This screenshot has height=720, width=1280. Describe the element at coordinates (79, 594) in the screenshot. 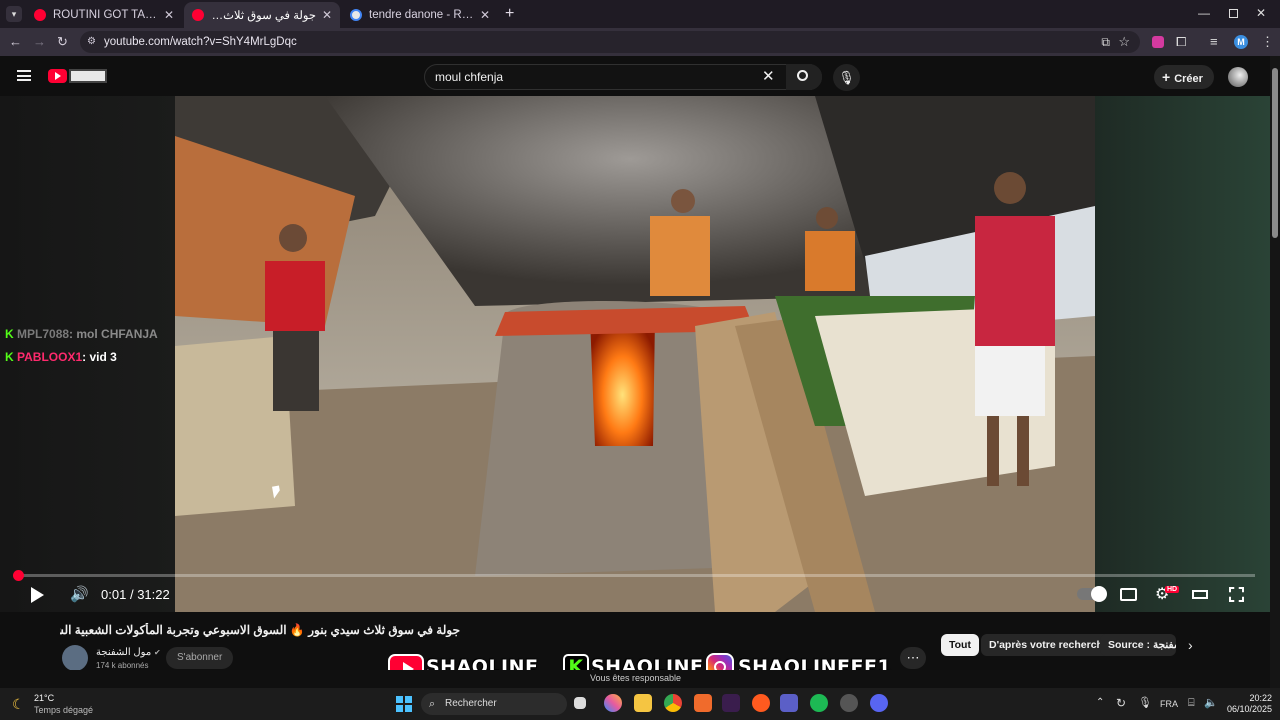

I see `volume-icon: 🔊` at that location.